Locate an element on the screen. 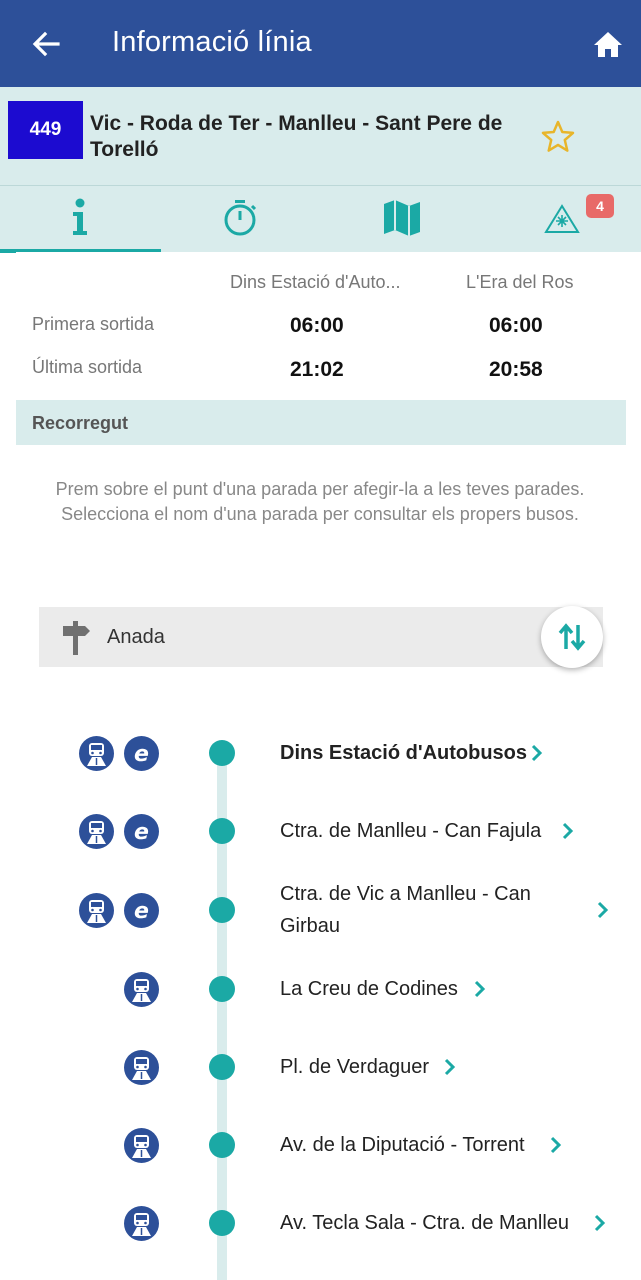  map-icon is located at coordinates (402, 218).